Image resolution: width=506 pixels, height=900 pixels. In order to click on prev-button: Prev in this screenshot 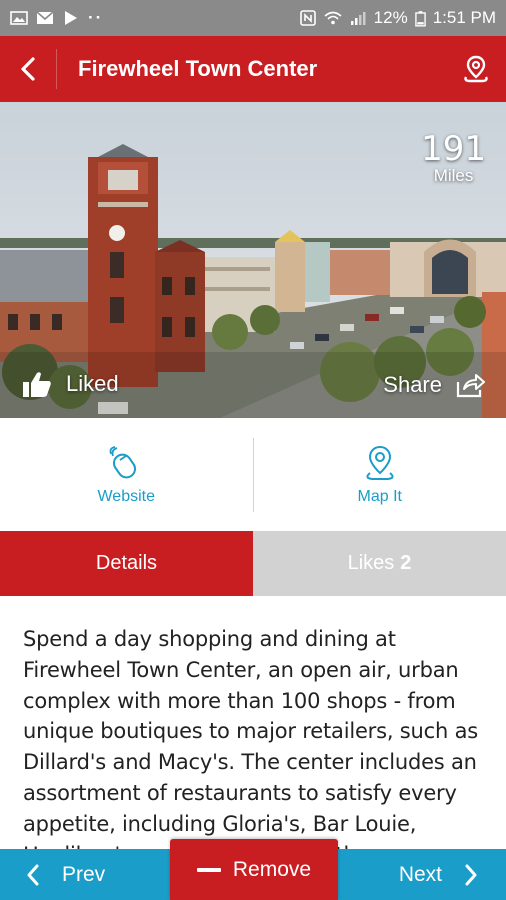, I will do `click(65, 874)`.